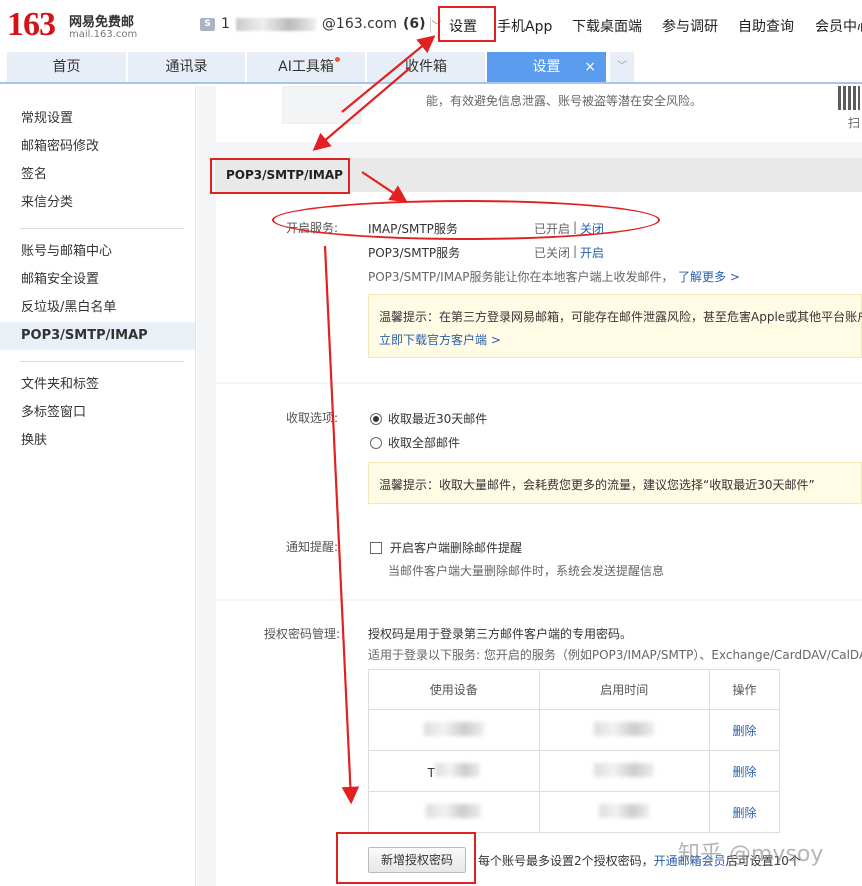 The image size is (862, 886). Describe the element at coordinates (341, 525) in the screenshot. I see `arrow-to-add-button` at that location.